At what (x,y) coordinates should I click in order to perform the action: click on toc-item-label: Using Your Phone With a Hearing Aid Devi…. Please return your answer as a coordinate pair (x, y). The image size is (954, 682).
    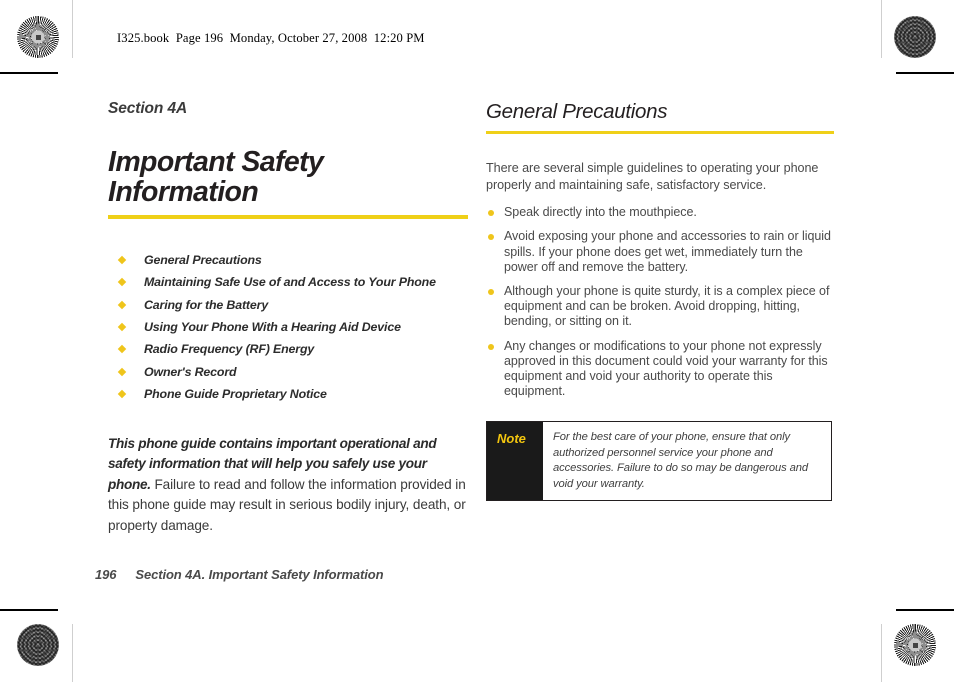
    Looking at the image, I should click on (272, 327).